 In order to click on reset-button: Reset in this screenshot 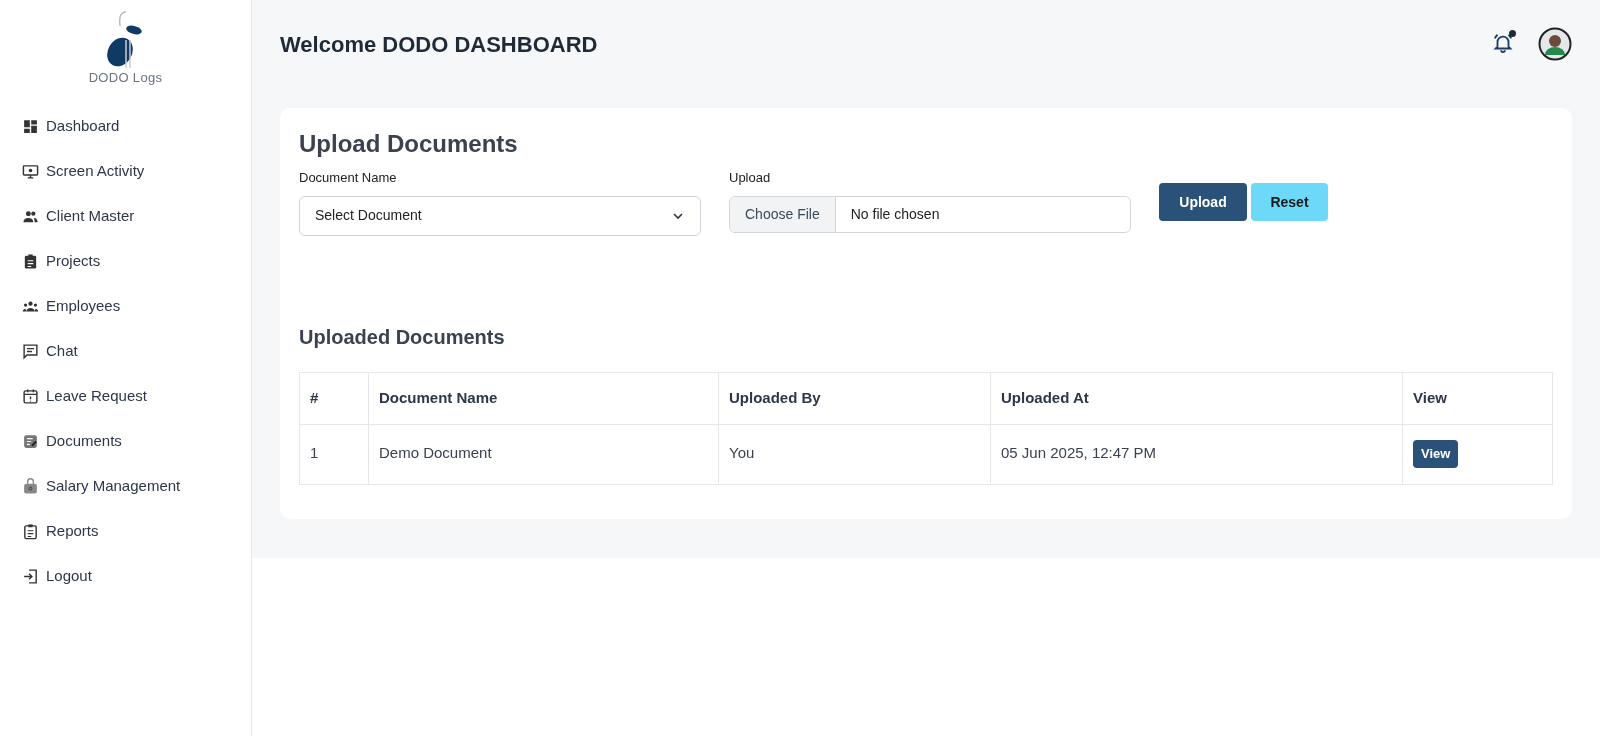, I will do `click(1289, 202)`.